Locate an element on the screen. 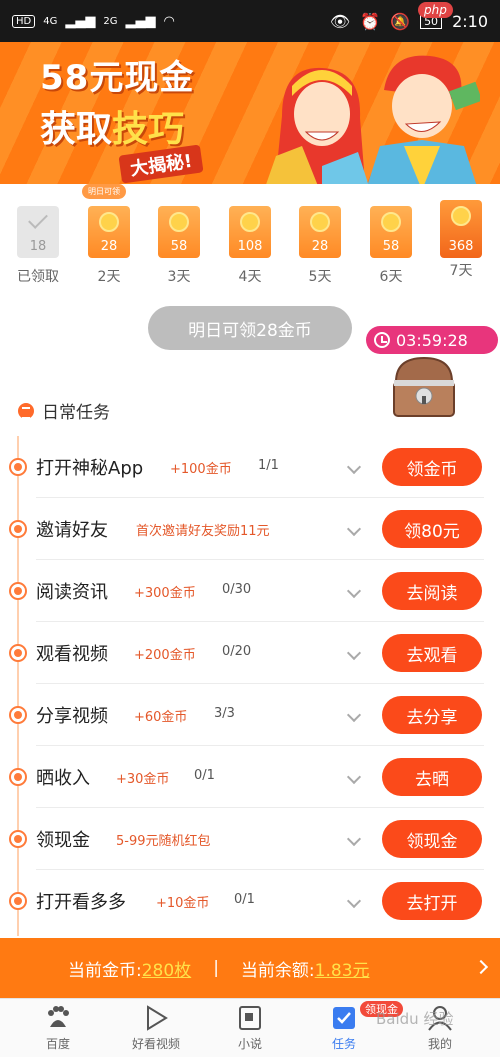 The height and width of the screenshot is (1057, 500). checkin-value: 108 is located at coordinates (250, 246).